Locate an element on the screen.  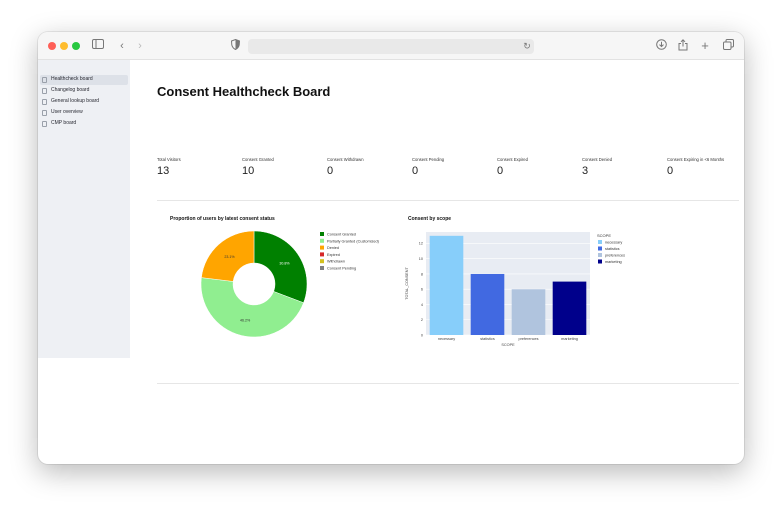
legend-label: statistics is located at coordinates (612, 249).